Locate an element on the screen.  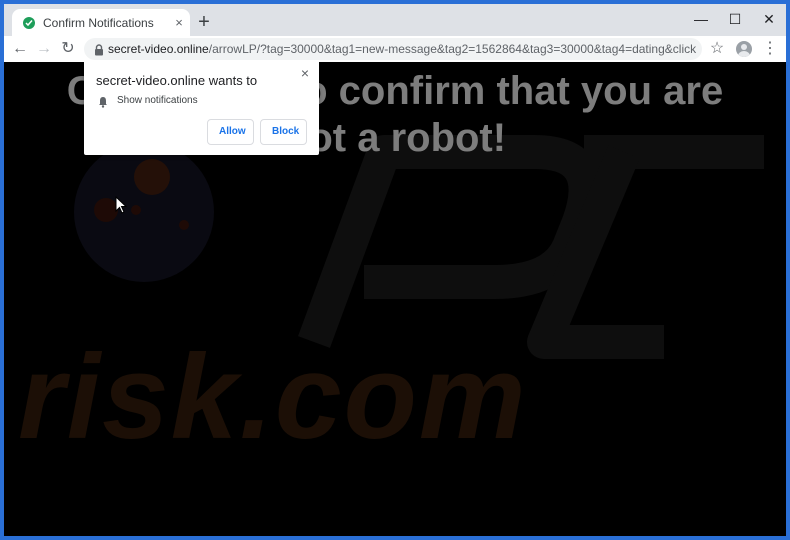
bookmark-star-icon: ☆ is located at coordinates (717, 49).